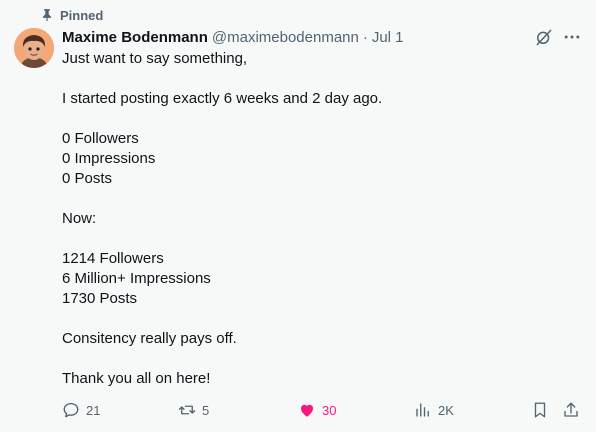 This screenshot has height=432, width=596. What do you see at coordinates (434, 410) in the screenshot?
I see `views-button: 2K` at bounding box center [434, 410].